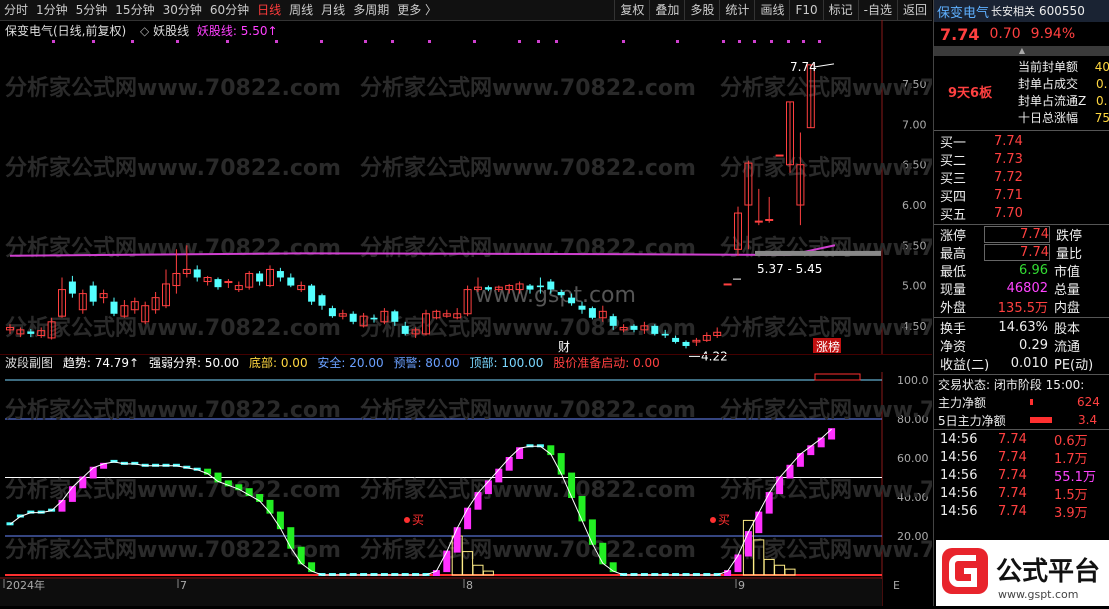 The image size is (1109, 609). What do you see at coordinates (631, 10) in the screenshot?
I see `tool-button-0: 复权` at bounding box center [631, 10].